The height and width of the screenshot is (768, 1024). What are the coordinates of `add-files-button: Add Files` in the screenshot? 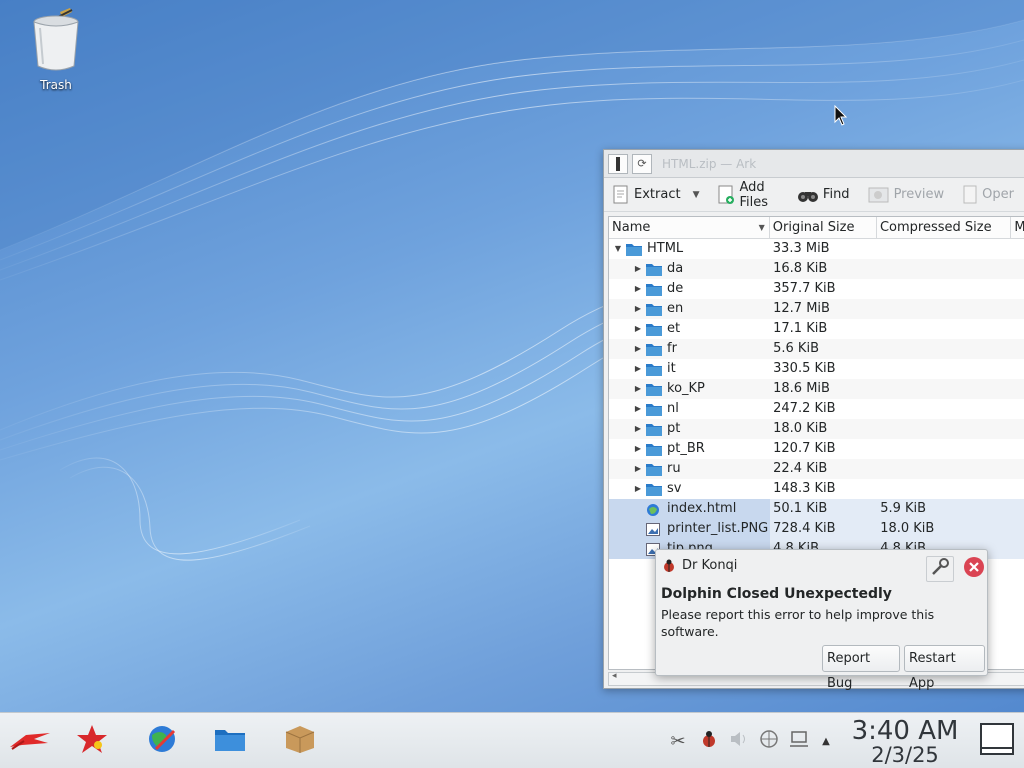 It's located at (747, 195).